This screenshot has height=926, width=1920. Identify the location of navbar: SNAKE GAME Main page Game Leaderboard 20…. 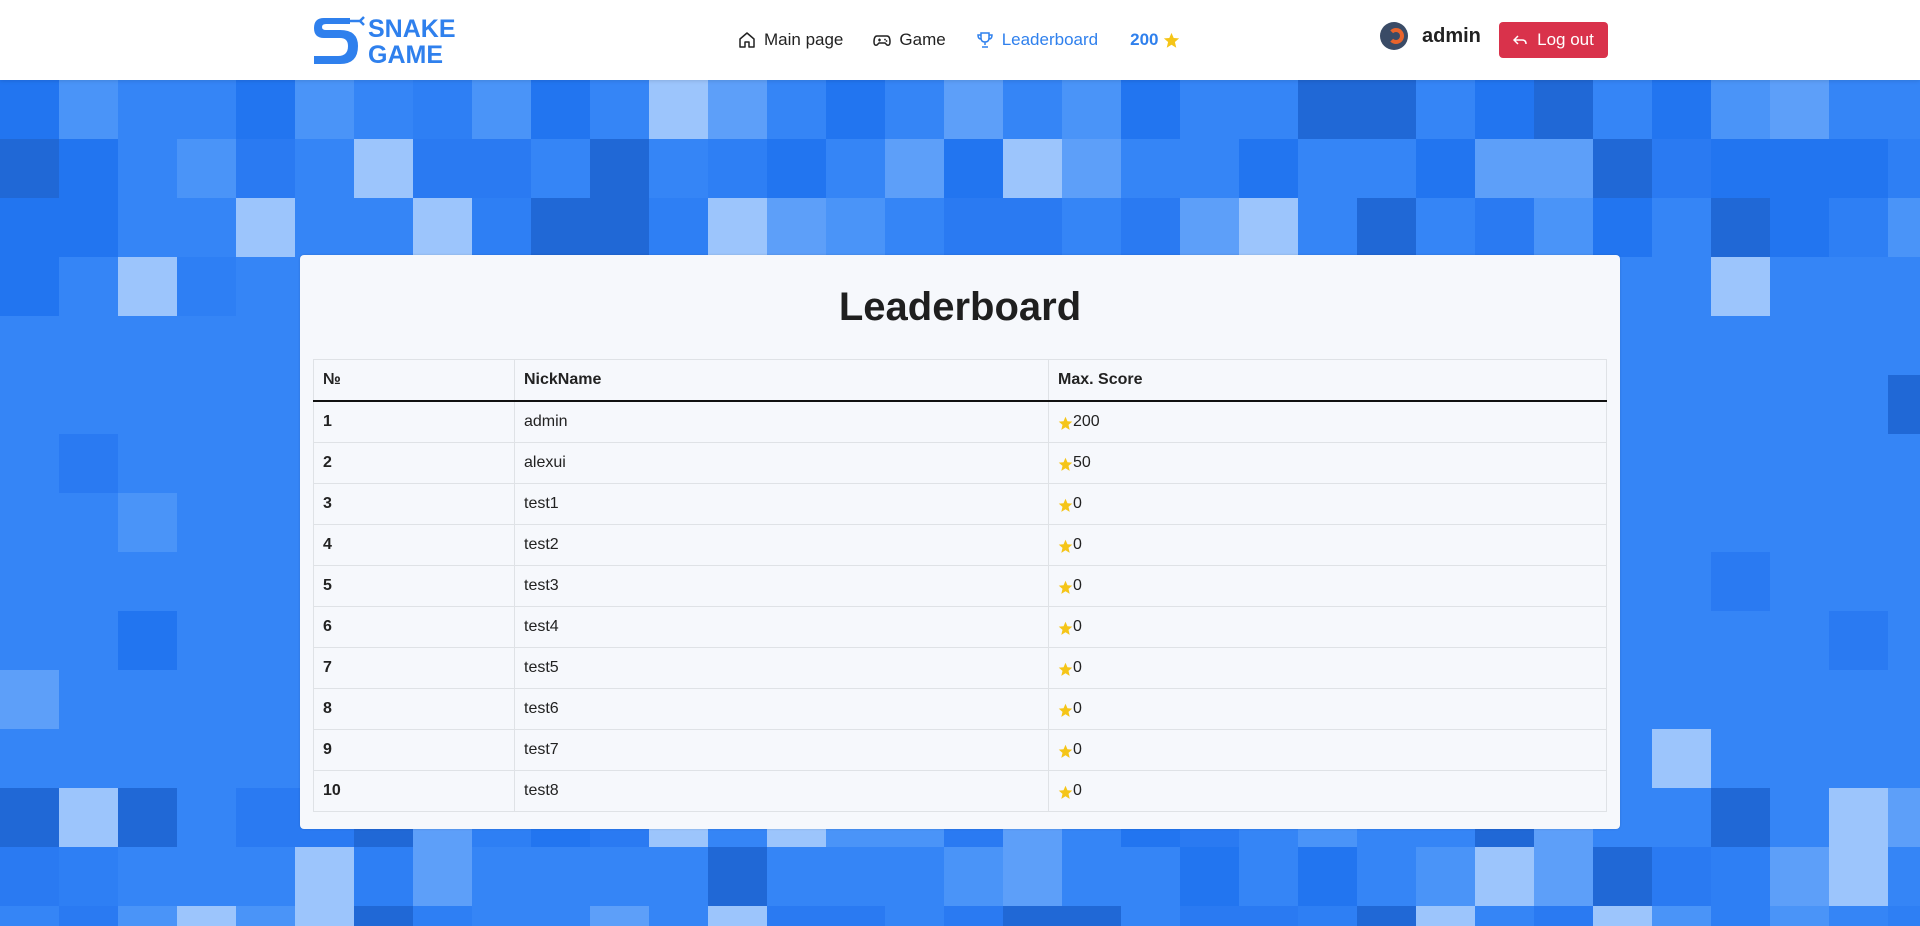
(960, 40).